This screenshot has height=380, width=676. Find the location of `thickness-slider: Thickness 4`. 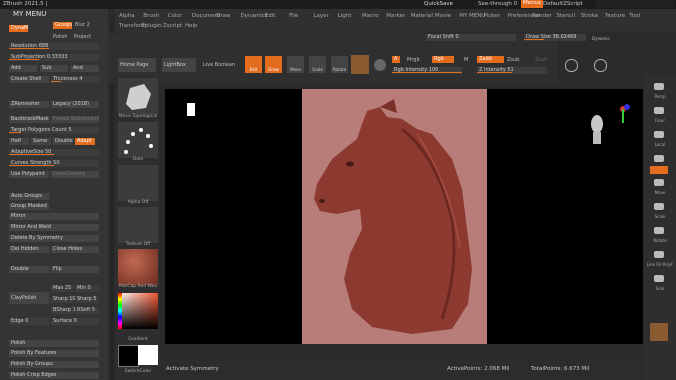

thickness-slider: Thickness 4 is located at coordinates (75, 79).